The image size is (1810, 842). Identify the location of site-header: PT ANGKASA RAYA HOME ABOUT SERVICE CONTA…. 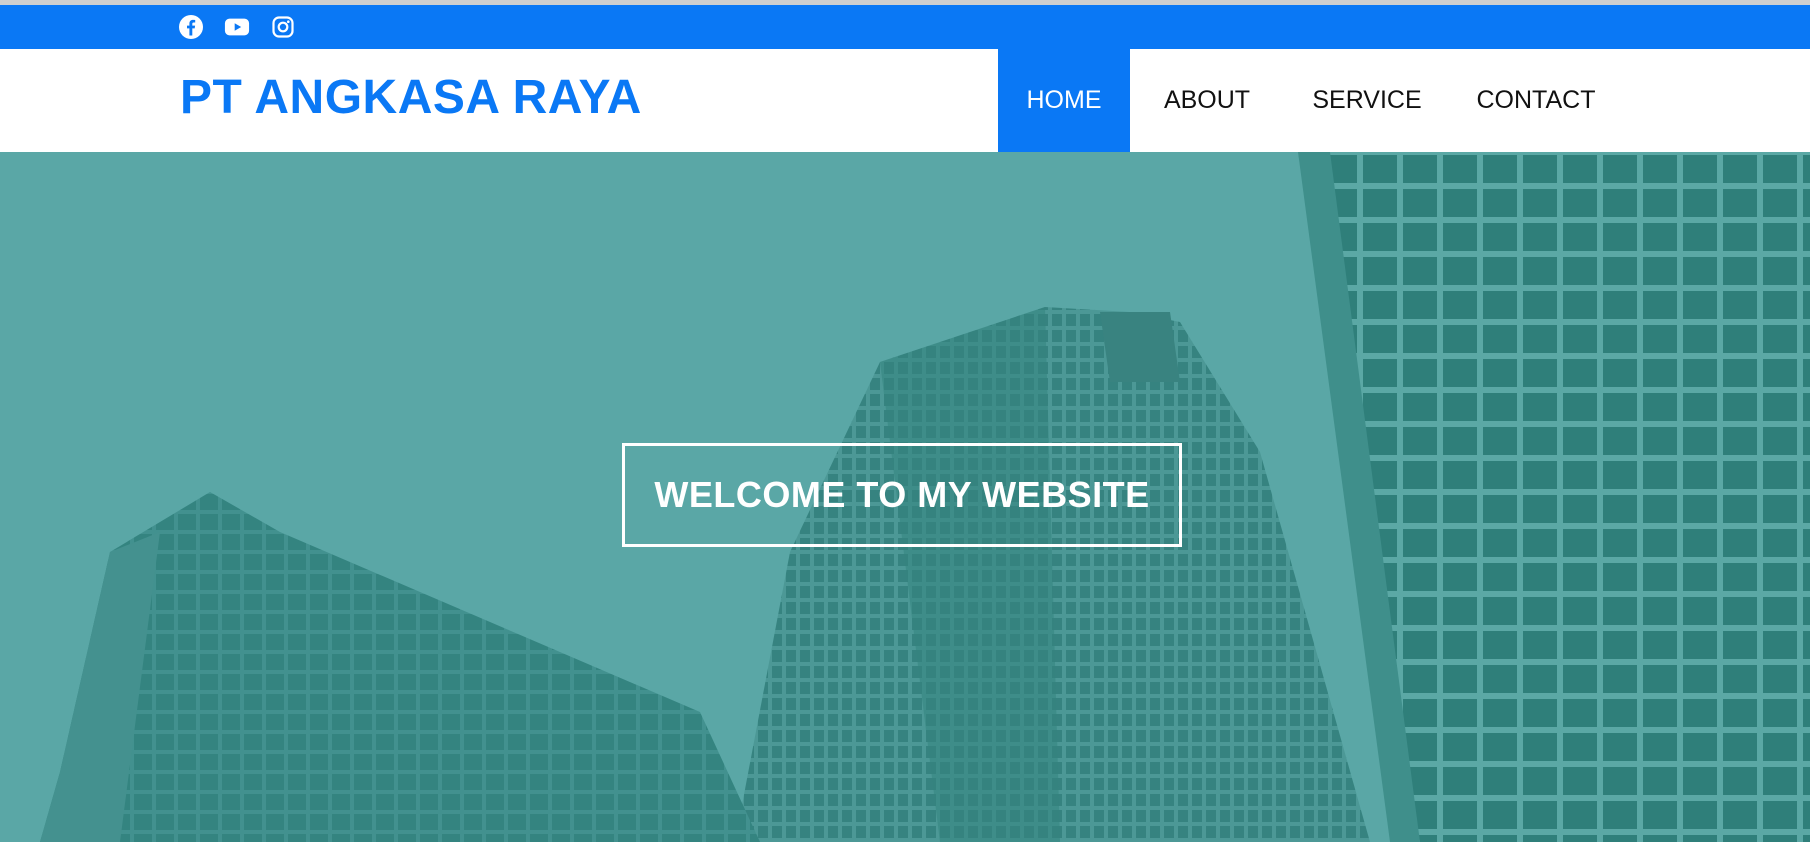
(905, 100).